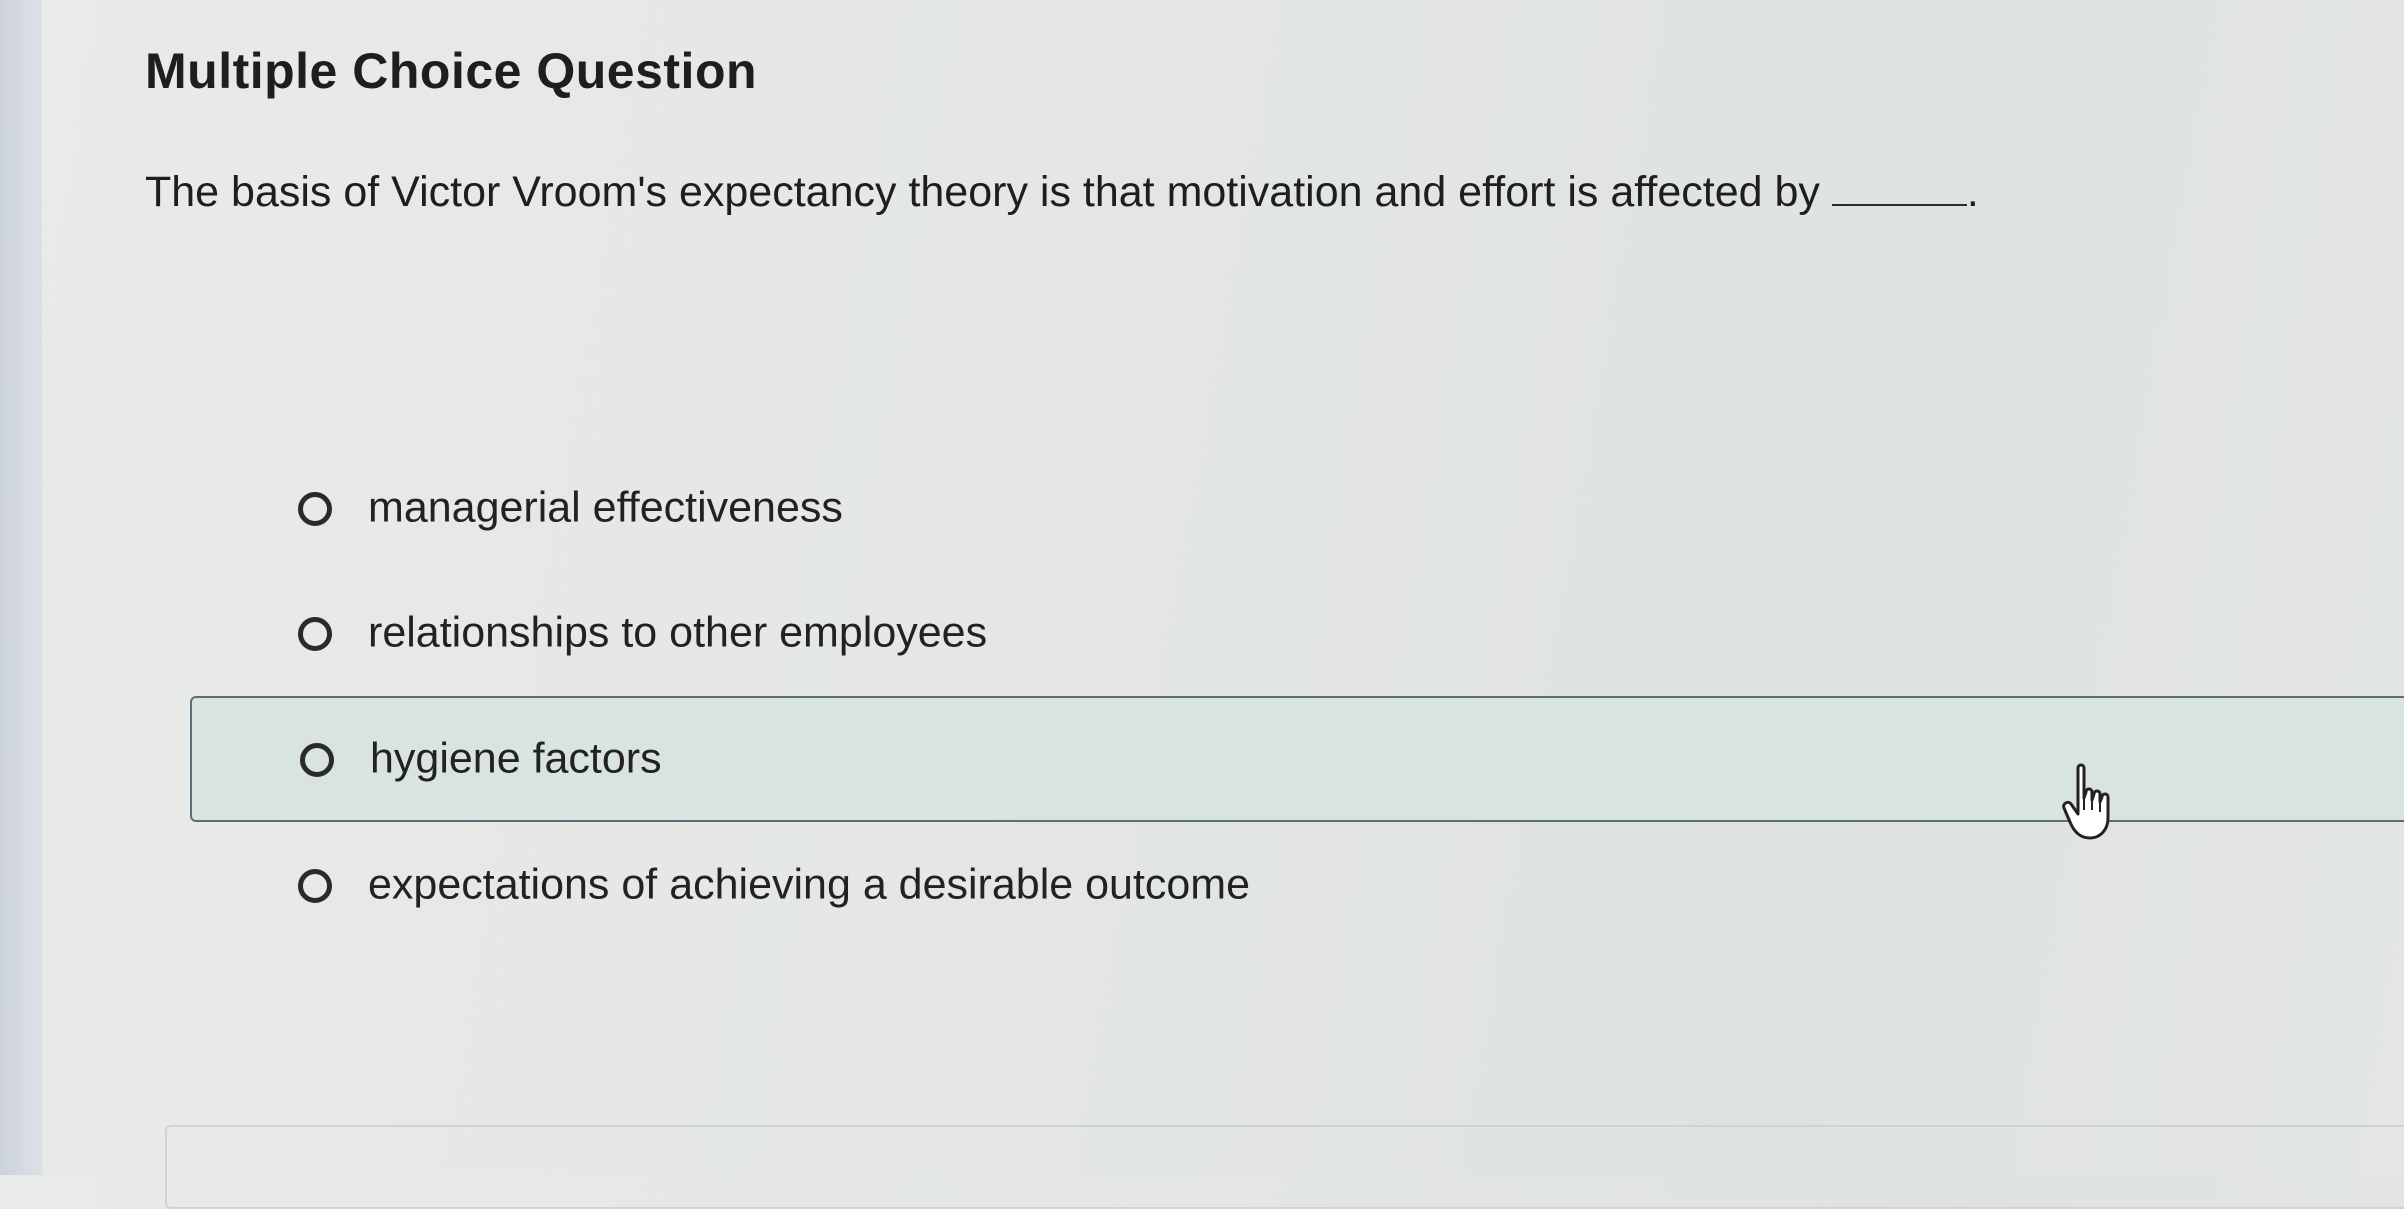 This screenshot has width=2404, height=1209. Describe the element at coordinates (1972, 192) in the screenshot. I see `question-stem-end: .` at that location.